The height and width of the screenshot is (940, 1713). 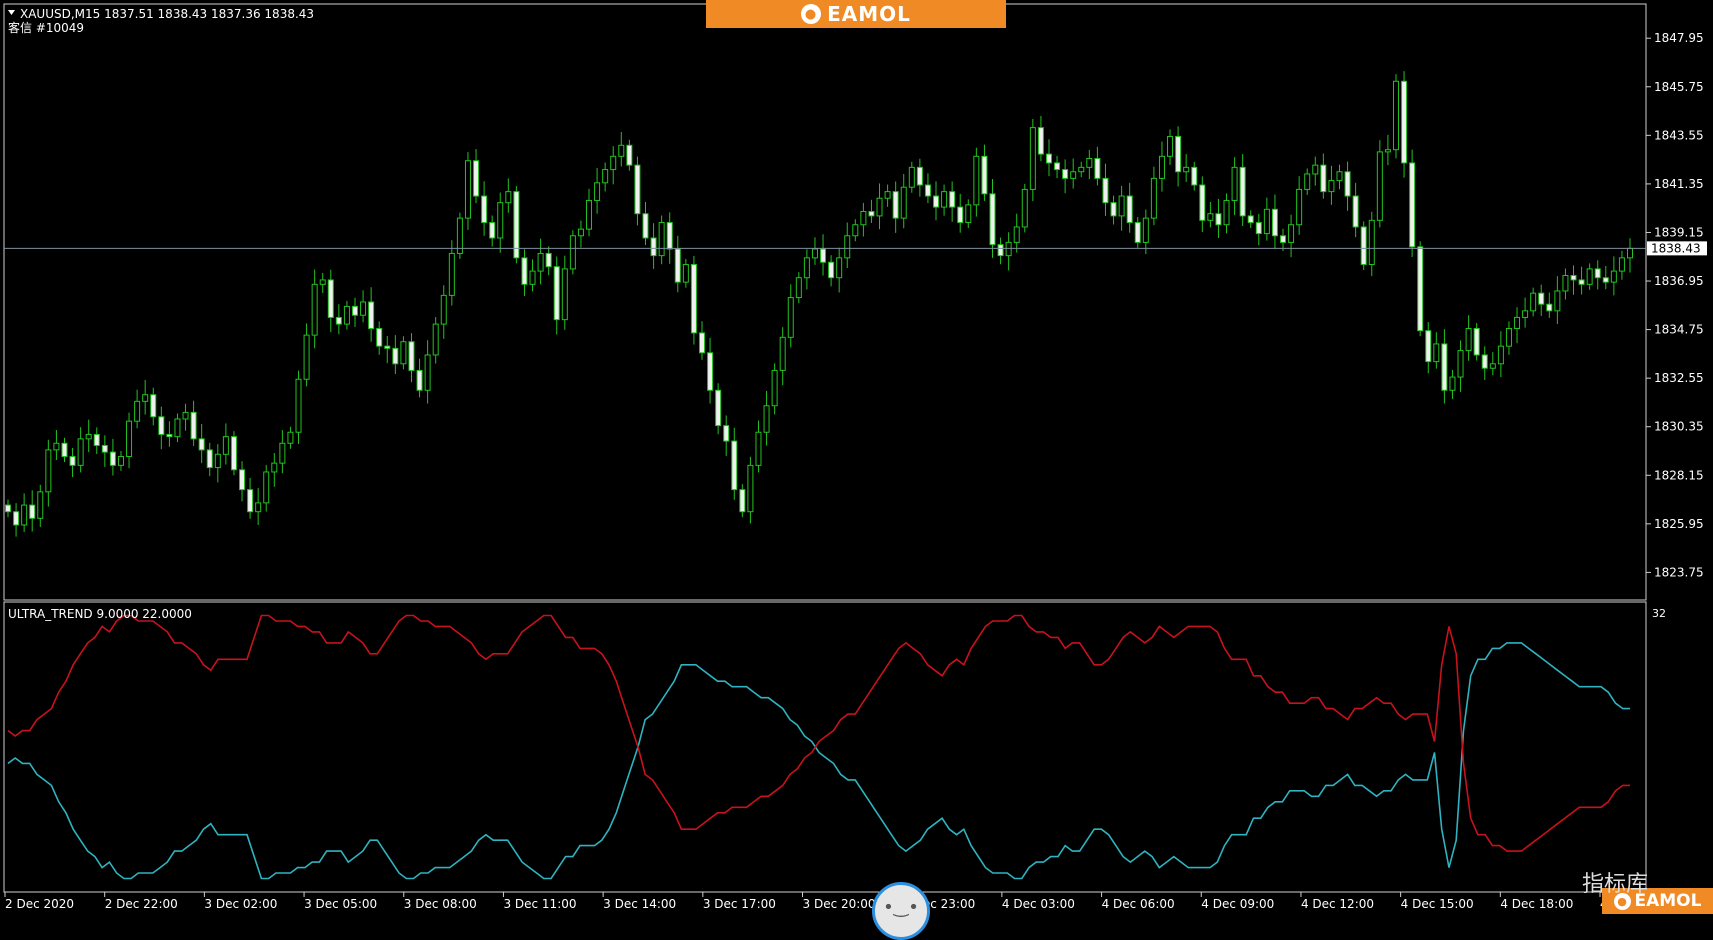 What do you see at coordinates (1679, 475) in the screenshot?
I see `price-axis-label: 1828.15` at bounding box center [1679, 475].